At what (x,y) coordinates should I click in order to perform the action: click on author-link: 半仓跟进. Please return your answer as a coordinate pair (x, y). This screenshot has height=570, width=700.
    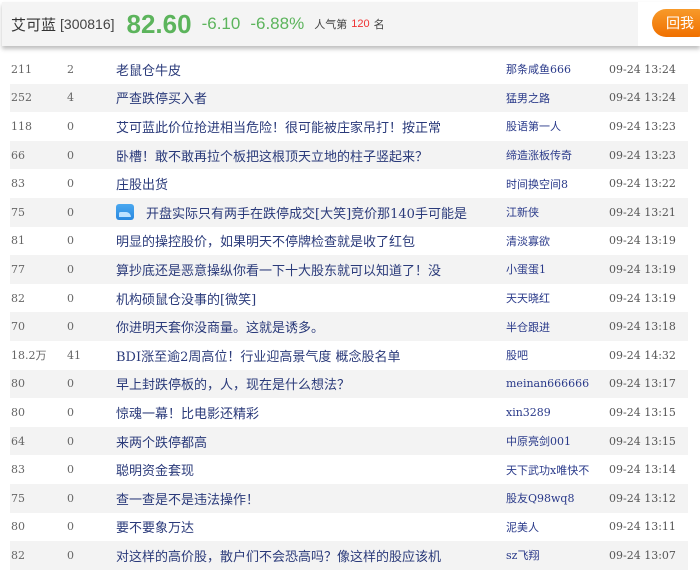
    Looking at the image, I should click on (557, 327).